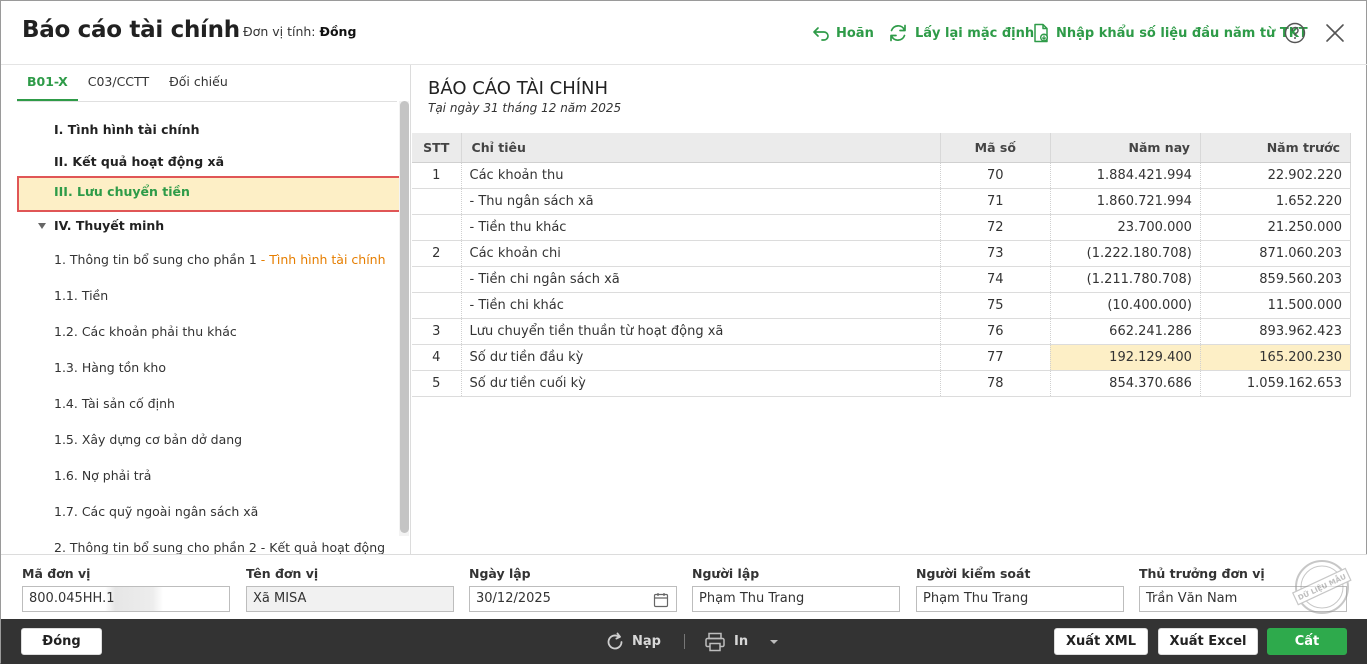 This screenshot has width=1367, height=664. Describe the element at coordinates (209, 476) in the screenshot. I see `tree-item-note-1-6: 1.6. Nợ phải trả` at that location.